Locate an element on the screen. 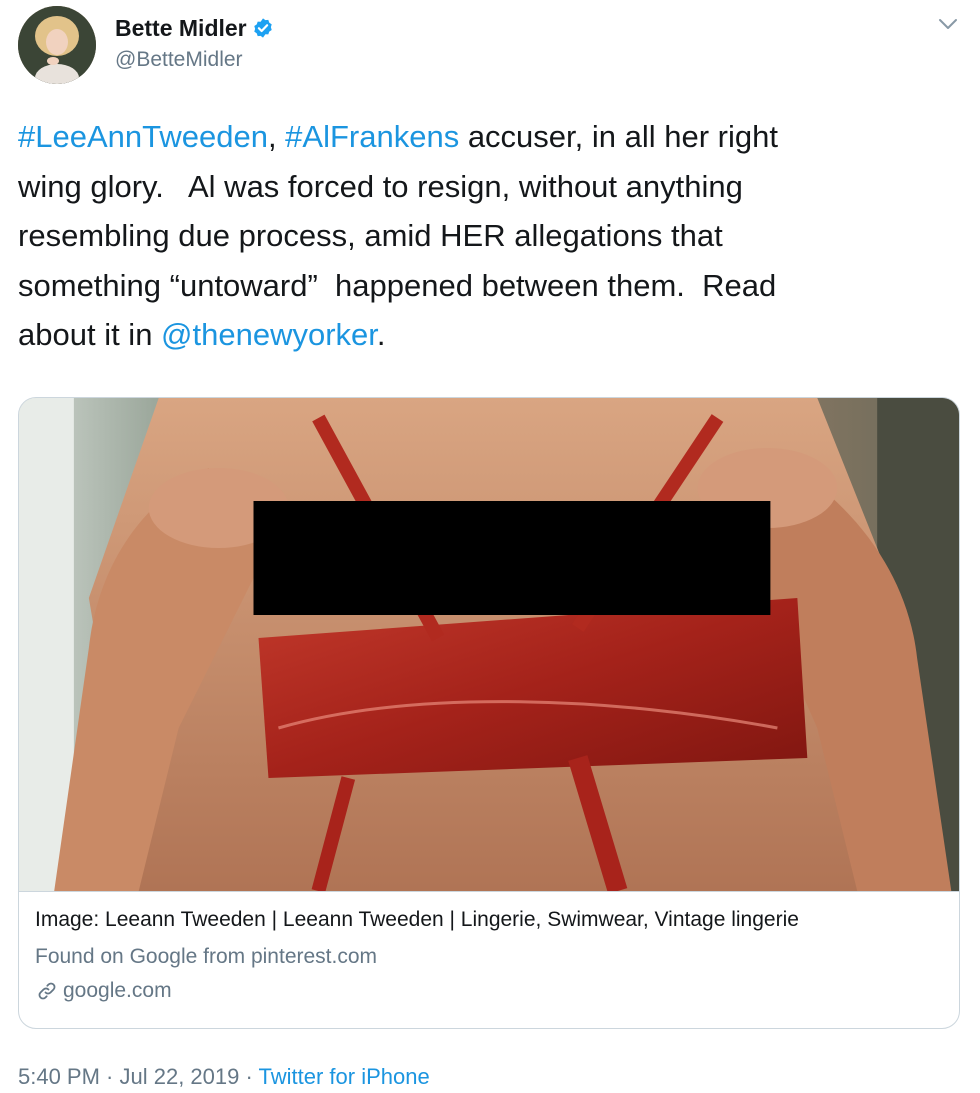 The image size is (980, 1093). user-handle: @BetteMidler is located at coordinates (194, 60).